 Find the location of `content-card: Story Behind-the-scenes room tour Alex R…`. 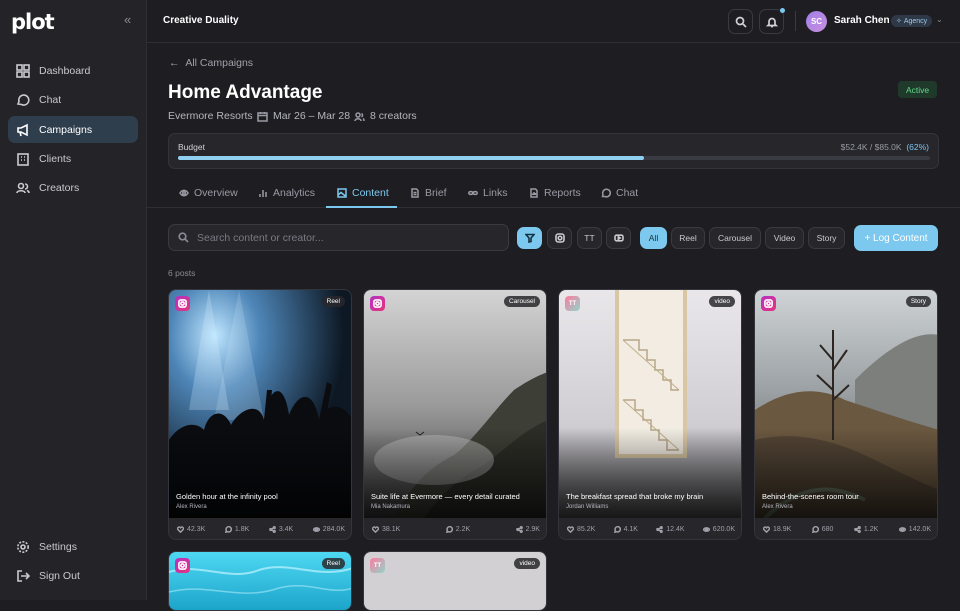

content-card: Story Behind-the-scenes room tour Alex R… is located at coordinates (846, 414).